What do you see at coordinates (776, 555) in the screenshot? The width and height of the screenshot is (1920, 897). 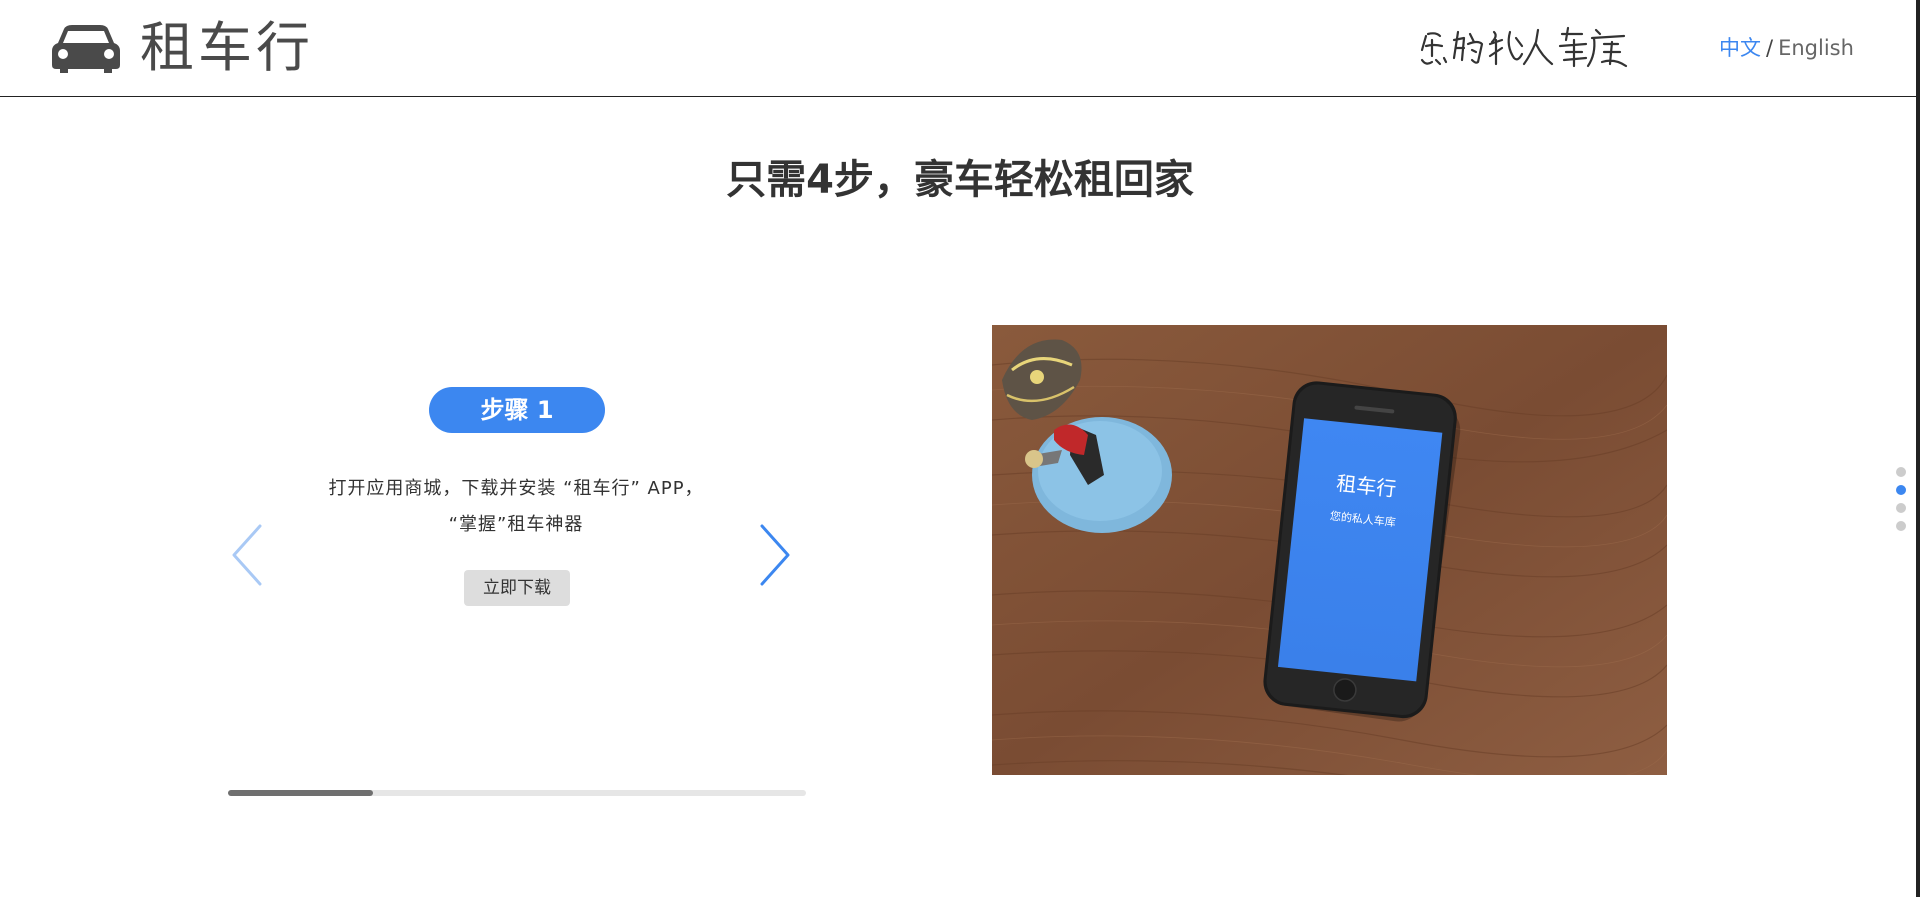 I see `slider-next-button` at bounding box center [776, 555].